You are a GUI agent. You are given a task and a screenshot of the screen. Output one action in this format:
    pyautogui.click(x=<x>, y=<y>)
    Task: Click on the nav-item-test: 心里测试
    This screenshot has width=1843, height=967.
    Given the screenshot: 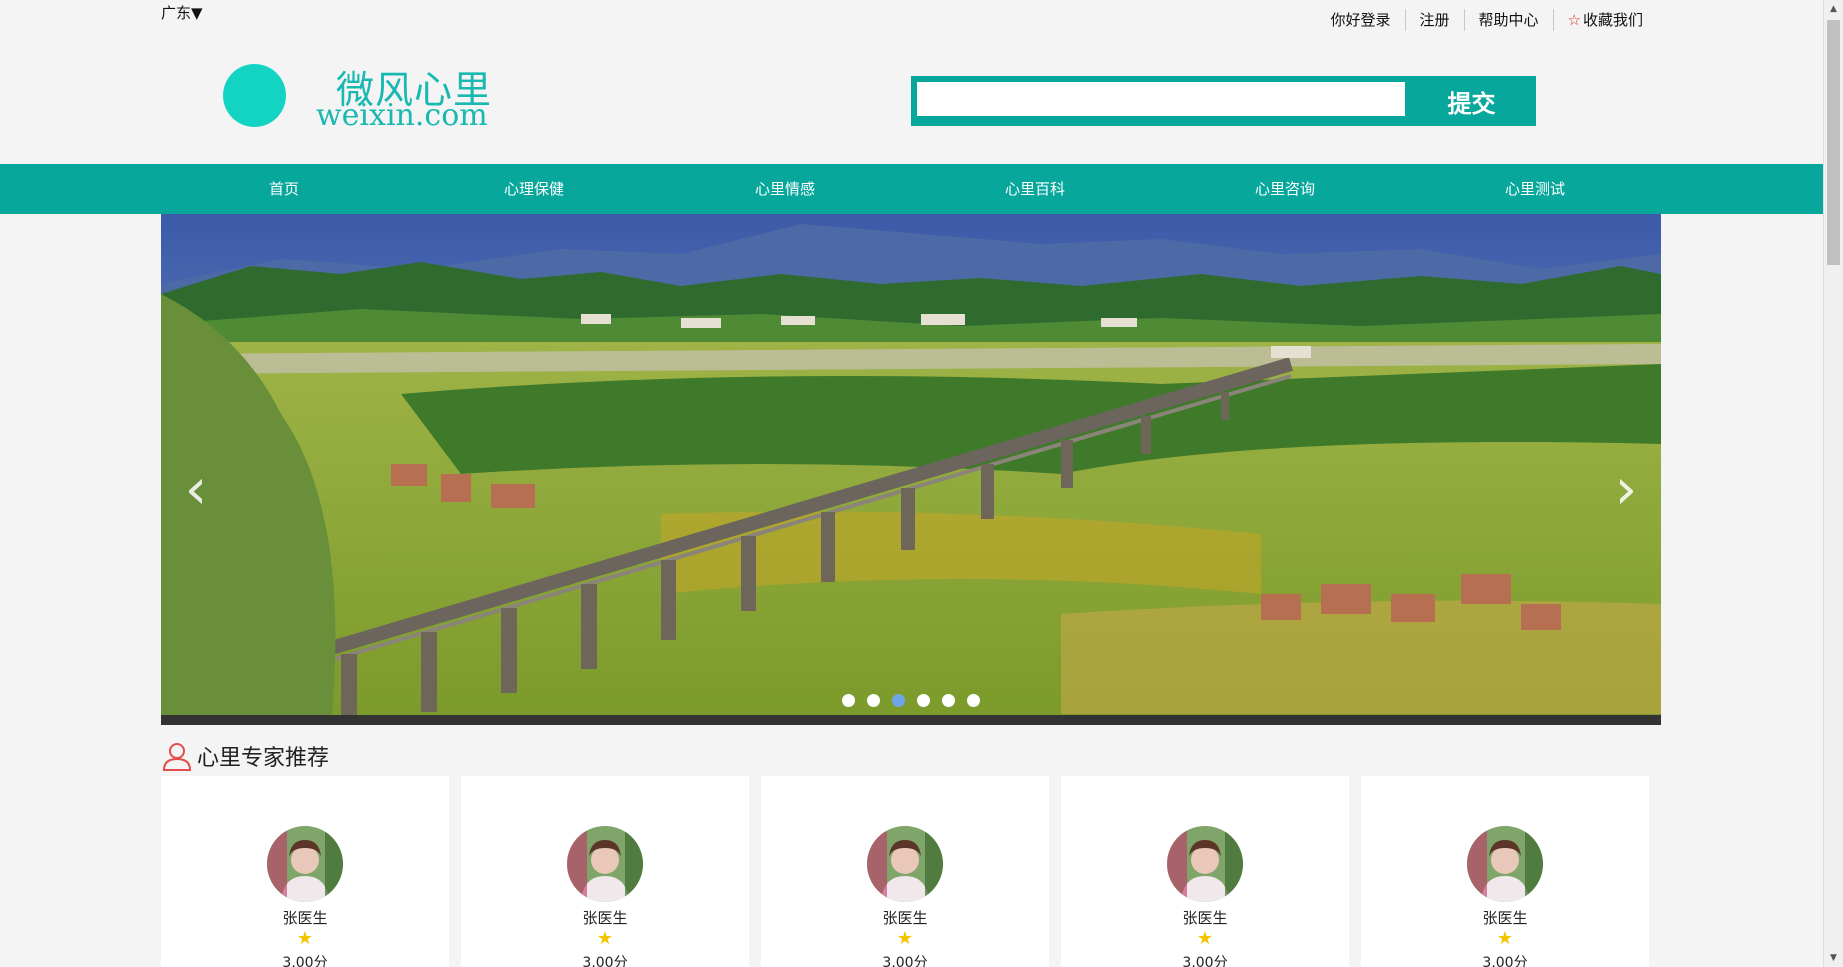 What is the action you would take?
    pyautogui.click(x=1535, y=189)
    